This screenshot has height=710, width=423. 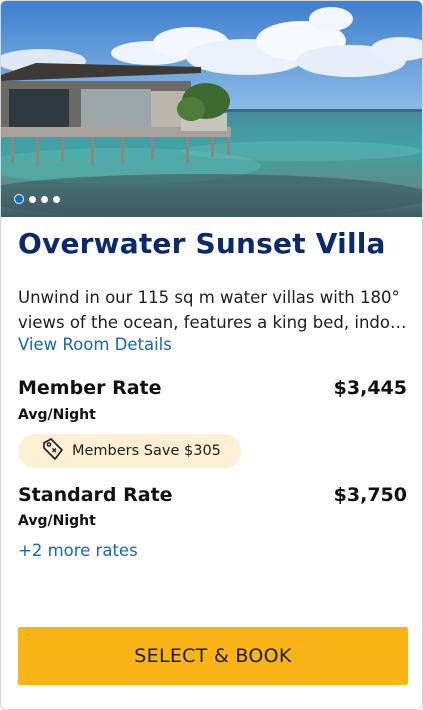 What do you see at coordinates (95, 495) in the screenshot?
I see `standard-rate-label: Standard Rate` at bounding box center [95, 495].